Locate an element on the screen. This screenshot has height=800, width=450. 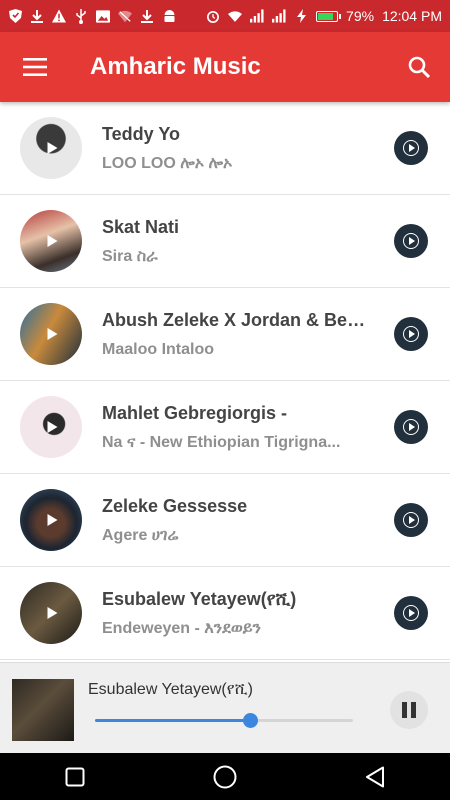
song-row: Zeleke Gessesse Agere ሀገሬ is located at coordinates (225, 520).